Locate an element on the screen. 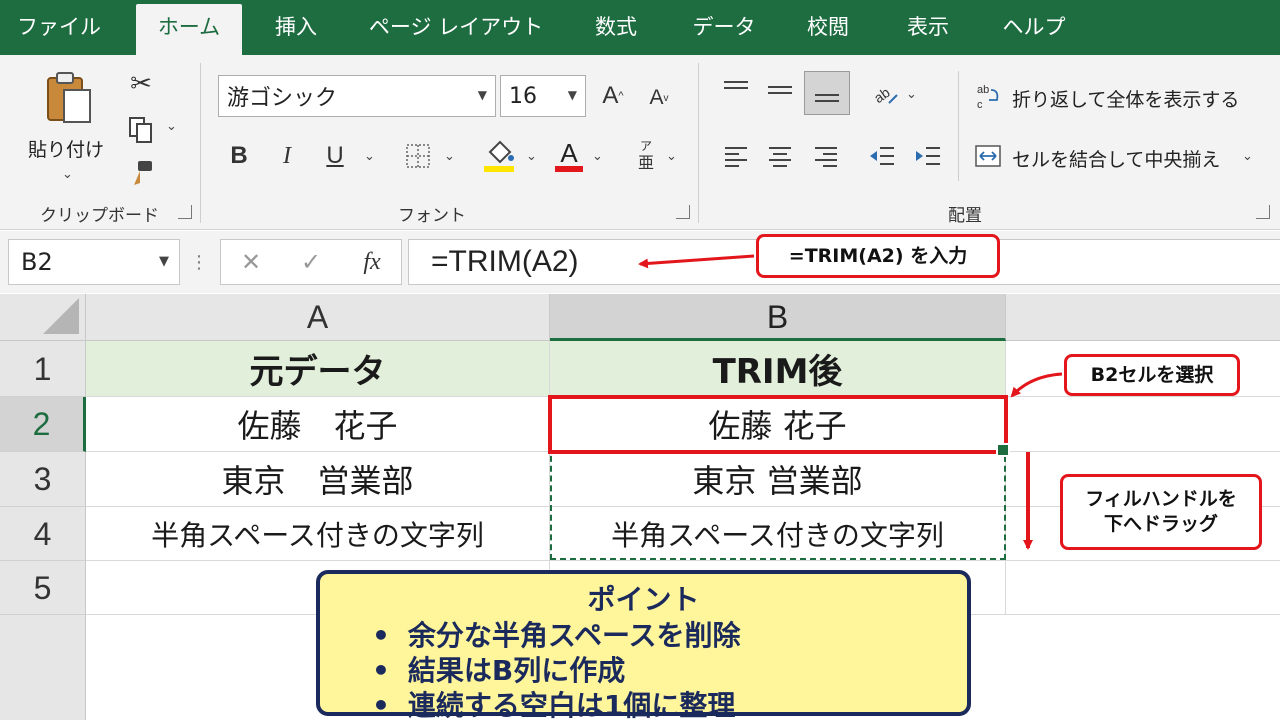 This screenshot has width=1280, height=720. active-cell-outline is located at coordinates (778, 424).